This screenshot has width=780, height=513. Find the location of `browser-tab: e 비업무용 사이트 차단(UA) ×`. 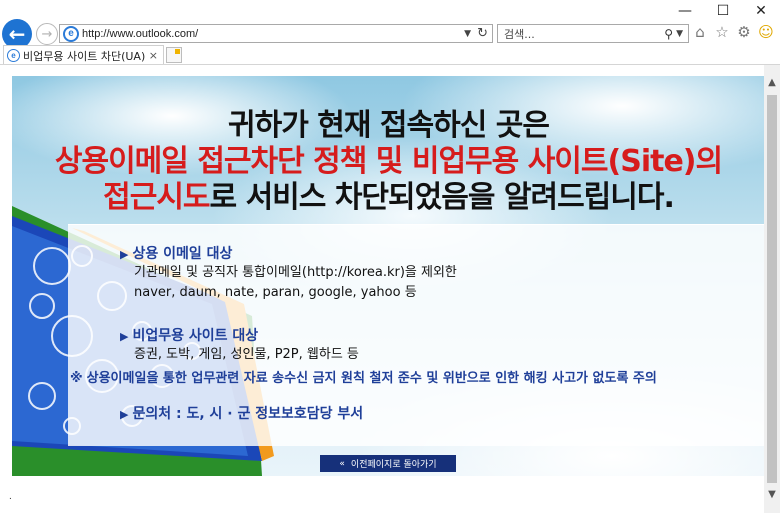

browser-tab: e 비업무용 사이트 차단(UA) × is located at coordinates (83, 55).